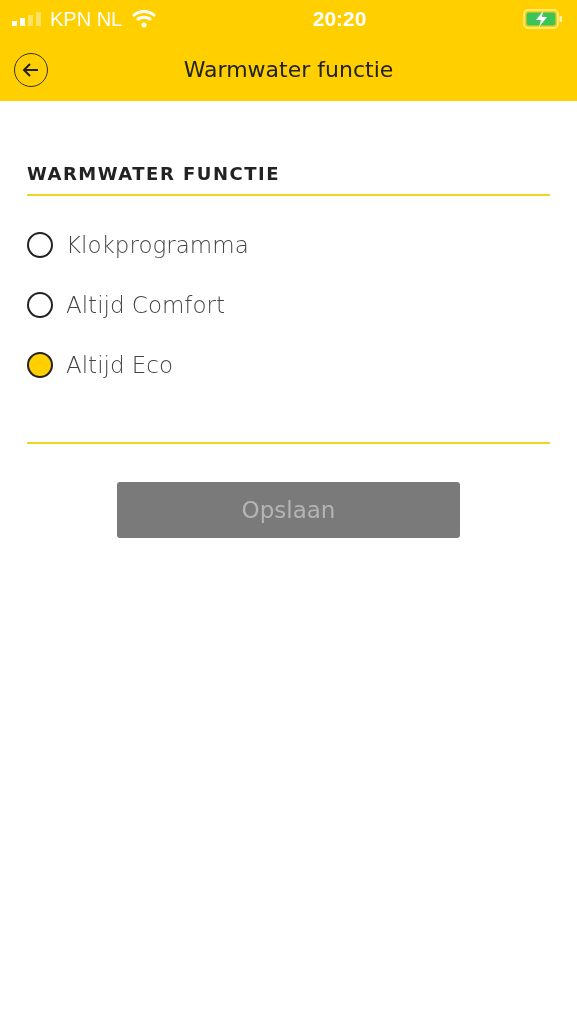 The image size is (577, 1024). Describe the element at coordinates (288, 179) in the screenshot. I see `section-heading: WARMWATER FUNCTIE` at that location.